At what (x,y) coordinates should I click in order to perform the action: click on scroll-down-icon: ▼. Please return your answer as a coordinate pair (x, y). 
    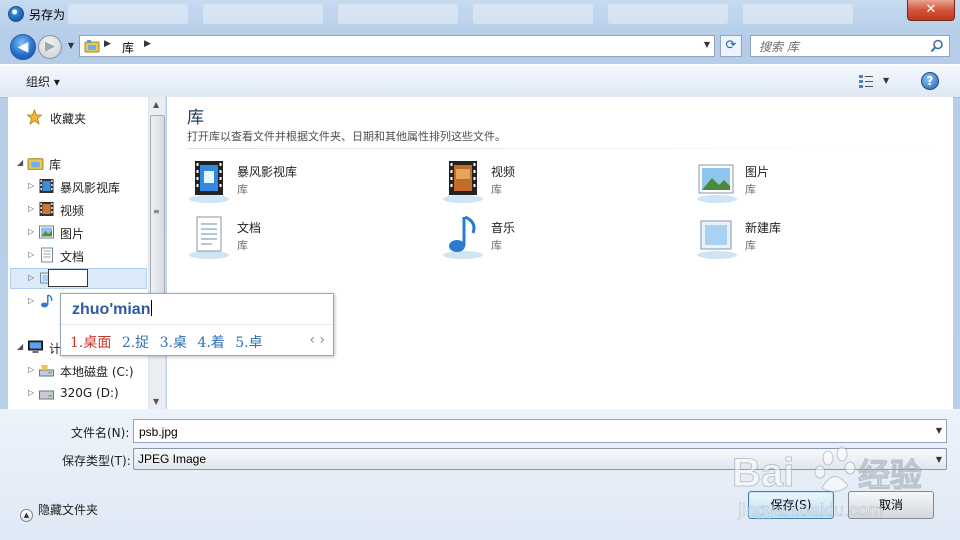
    Looking at the image, I should click on (156, 401).